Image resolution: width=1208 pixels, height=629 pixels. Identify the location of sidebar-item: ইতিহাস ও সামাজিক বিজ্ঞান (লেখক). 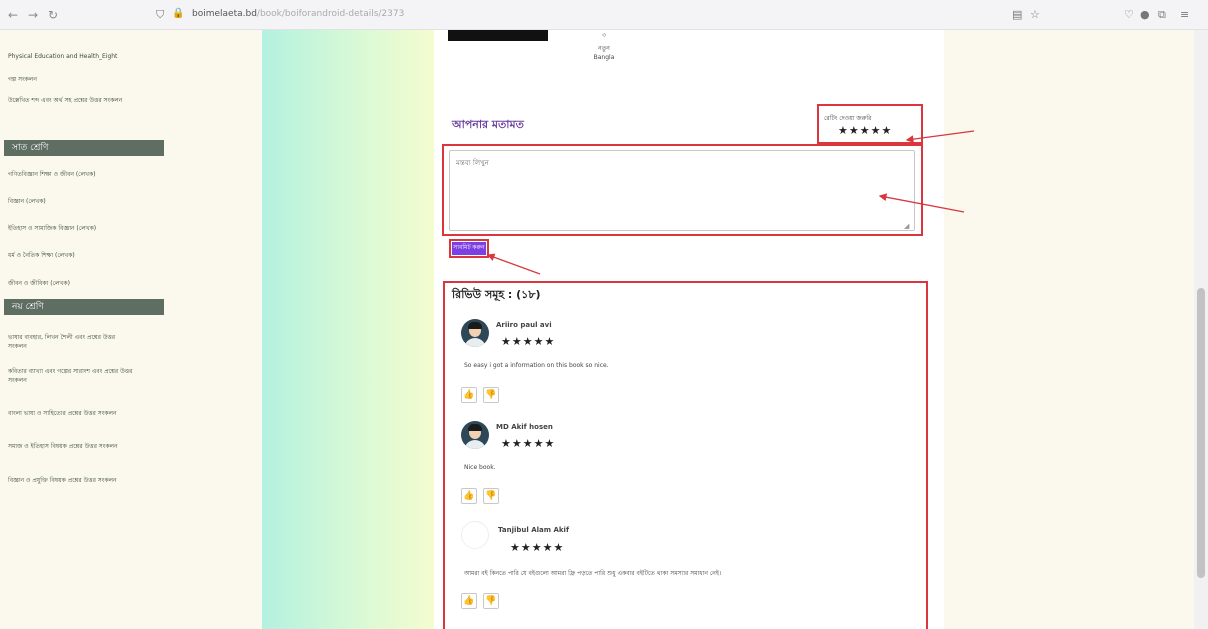
(88, 228).